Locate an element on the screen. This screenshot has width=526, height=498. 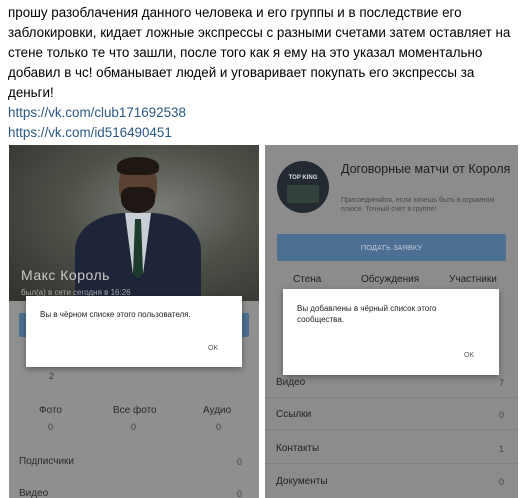
subscribers-value: 0 is located at coordinates (240, 462).